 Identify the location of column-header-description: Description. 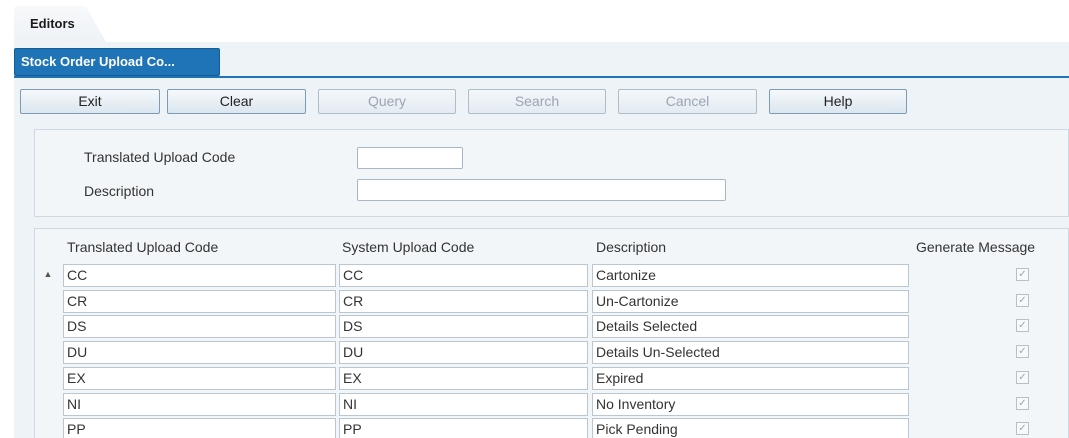
(631, 247).